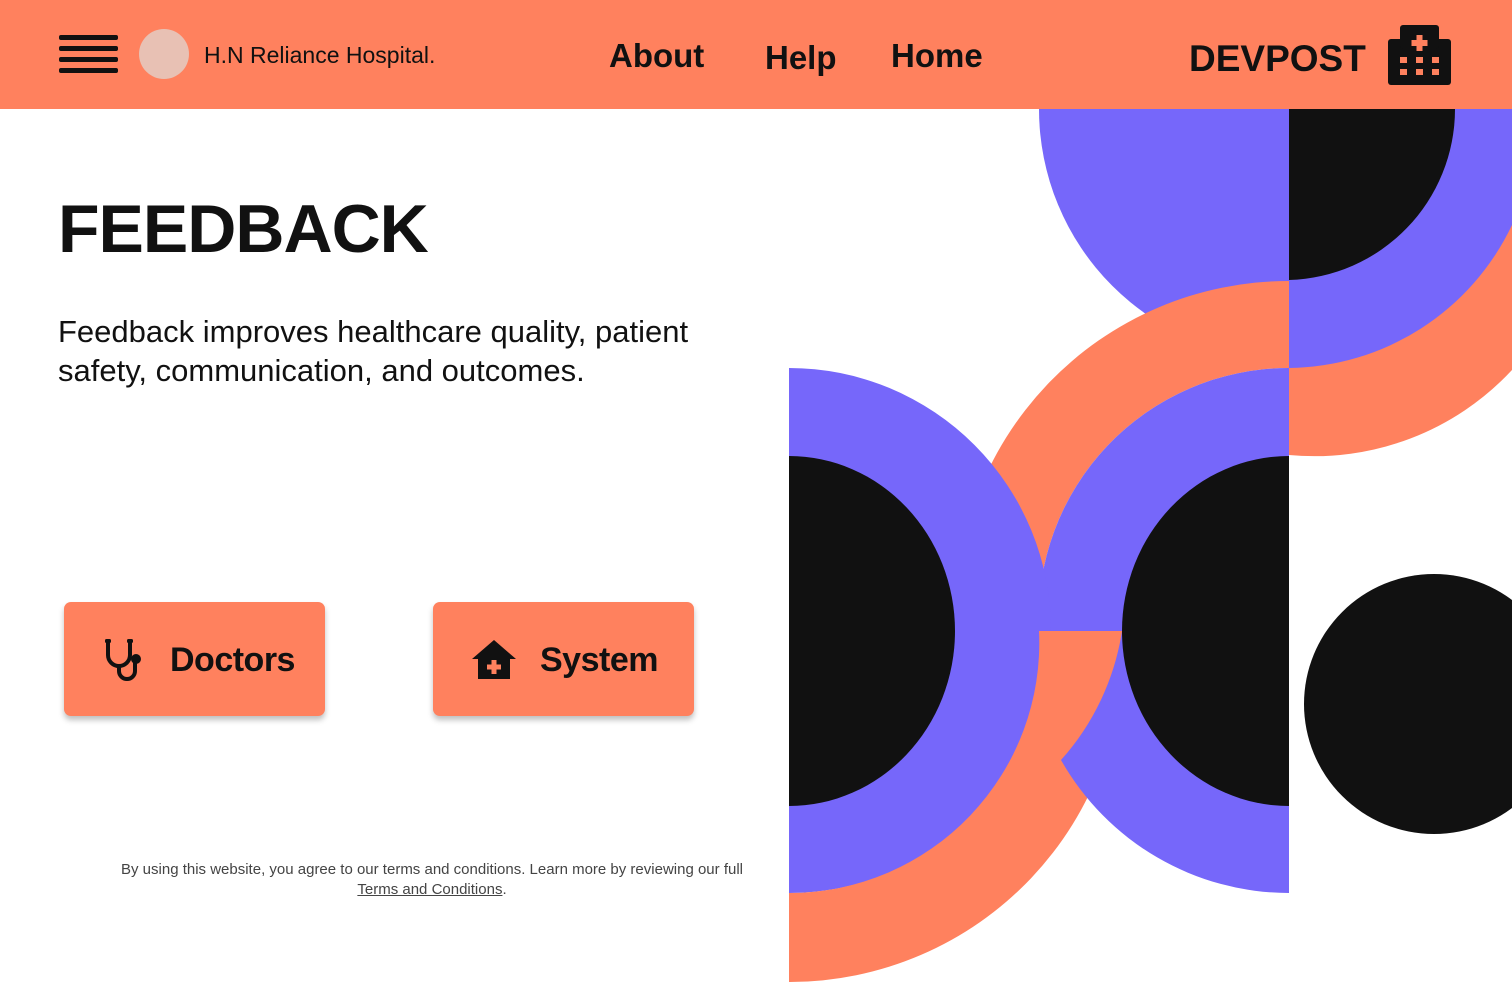  I want to click on art-black-circle-right, so click(1408, 704).